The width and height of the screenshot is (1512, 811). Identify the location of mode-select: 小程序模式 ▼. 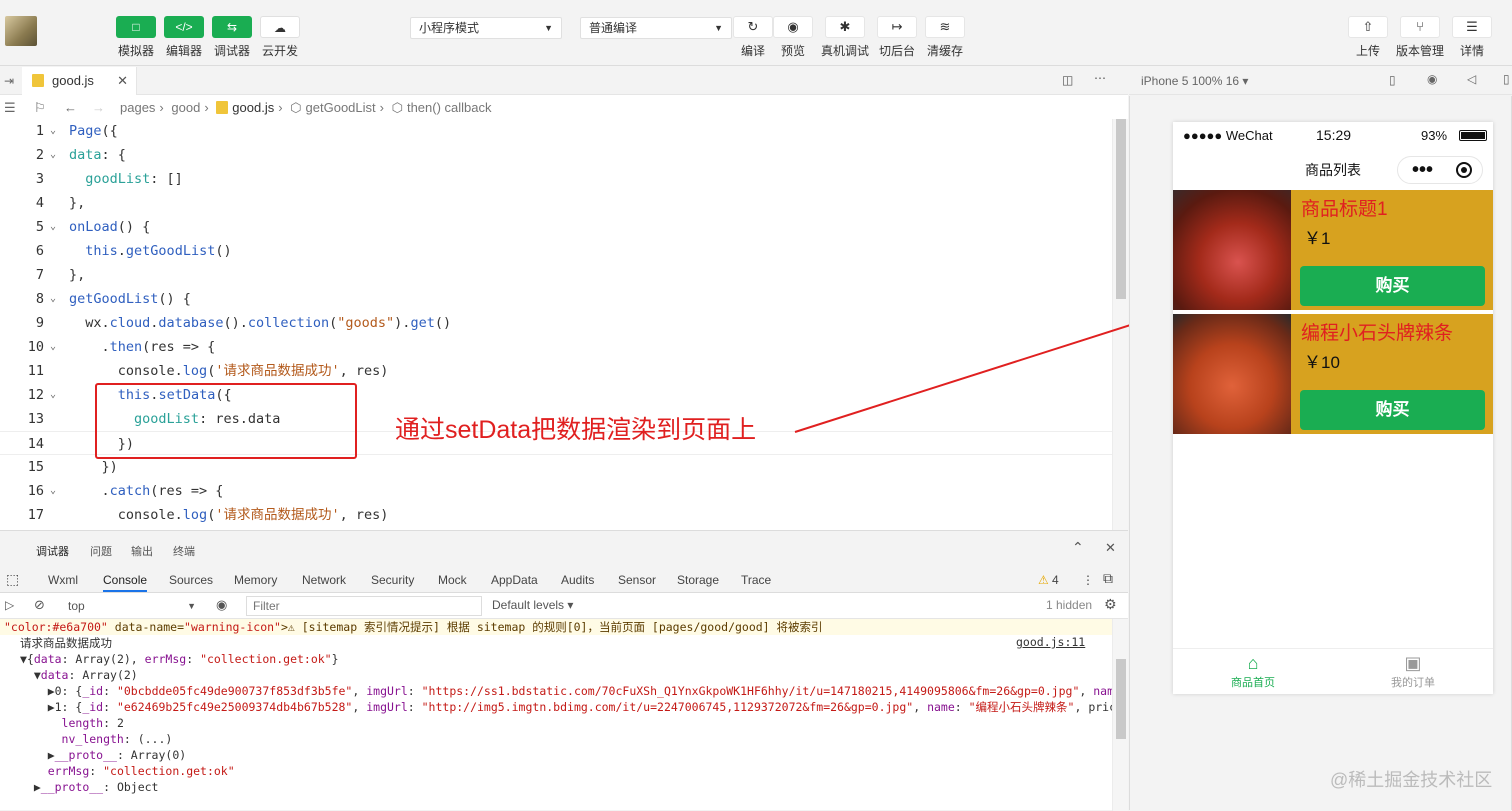
(486, 28).